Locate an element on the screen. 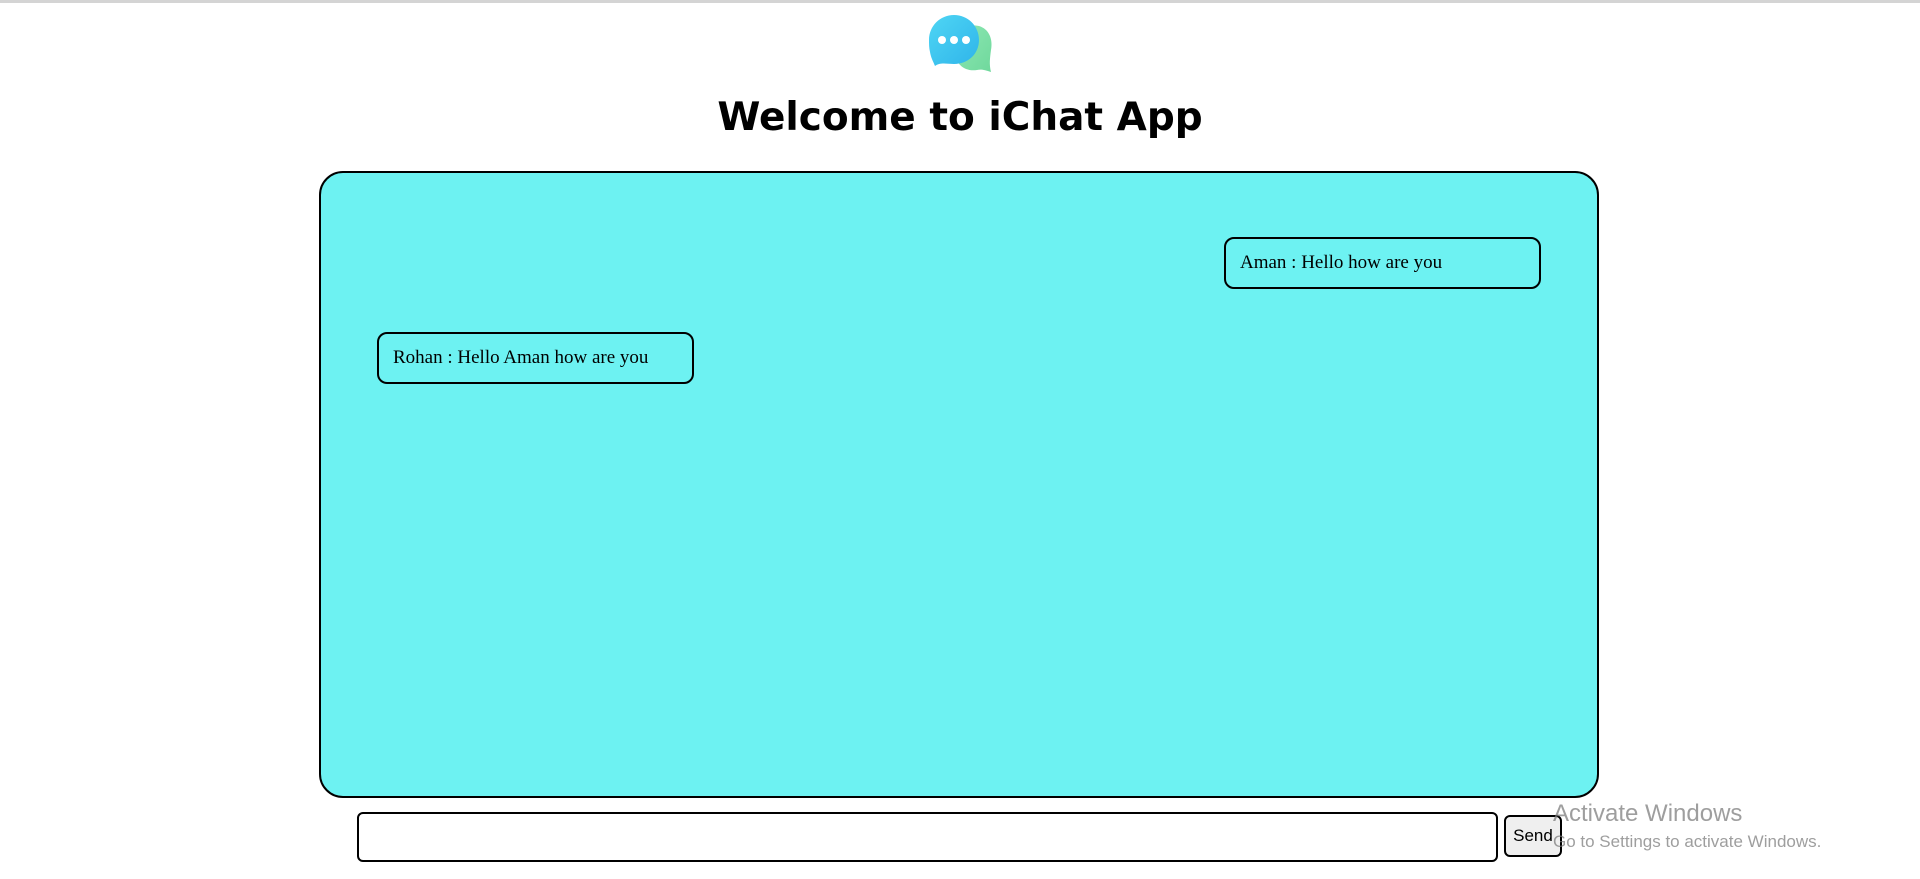 This screenshot has height=879, width=1920. watermark-title: Activate Windows is located at coordinates (1648, 813).